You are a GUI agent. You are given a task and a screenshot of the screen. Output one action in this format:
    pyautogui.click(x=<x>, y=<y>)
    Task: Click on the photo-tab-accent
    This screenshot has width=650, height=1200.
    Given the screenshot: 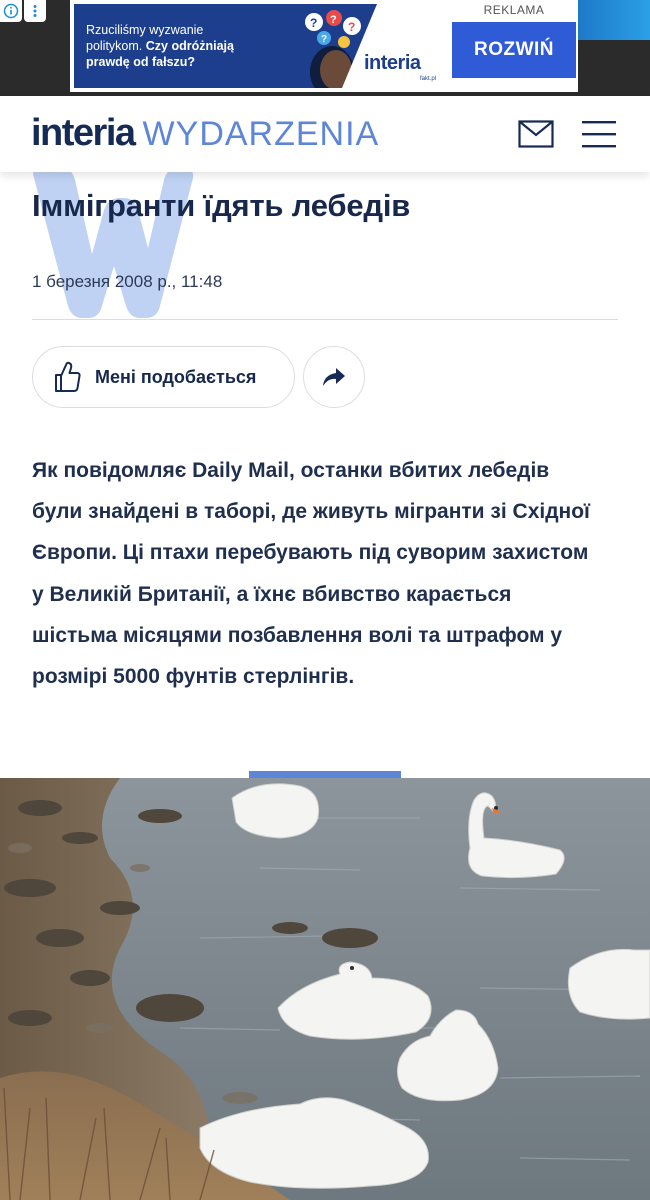 What is the action you would take?
    pyautogui.click(x=325, y=774)
    